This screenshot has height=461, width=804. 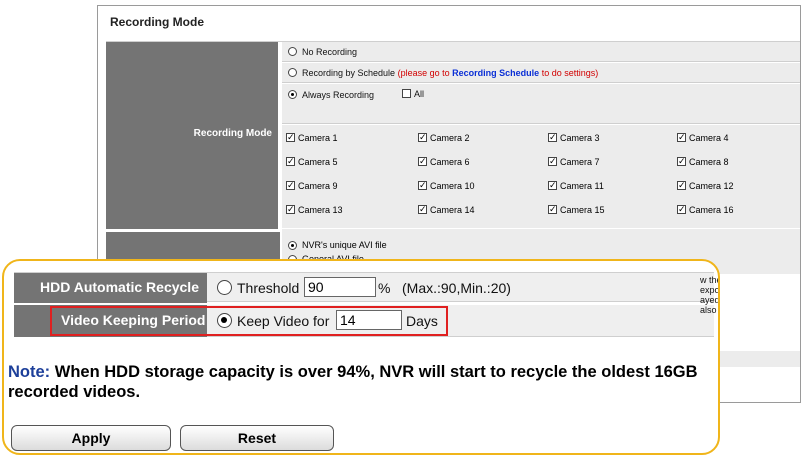 What do you see at coordinates (423, 73) in the screenshot?
I see `schedule-note-pre: (please go to` at bounding box center [423, 73].